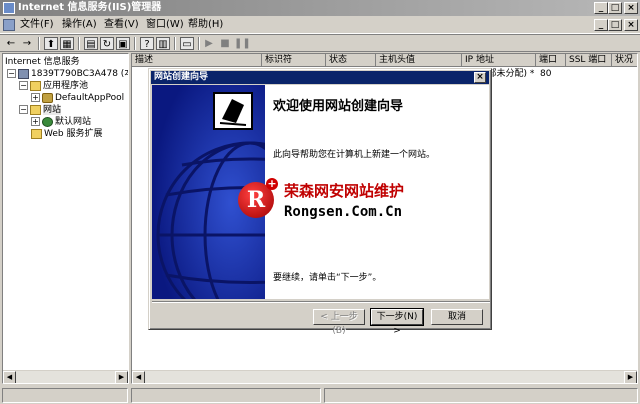  I want to click on properties-icon: ▤, so click(91, 43).